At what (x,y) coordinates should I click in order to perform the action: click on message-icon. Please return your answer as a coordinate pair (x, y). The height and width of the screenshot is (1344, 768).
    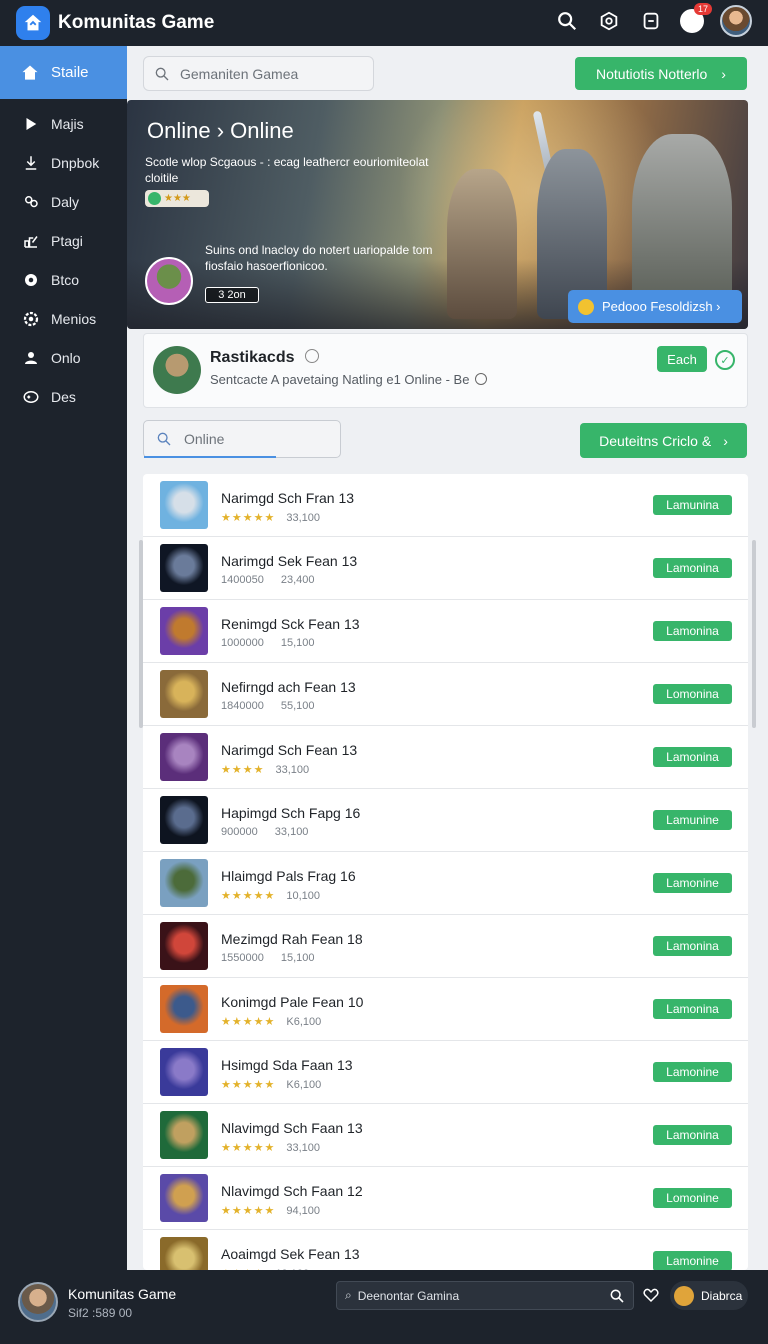
    Looking at the image, I should click on (651, 21).